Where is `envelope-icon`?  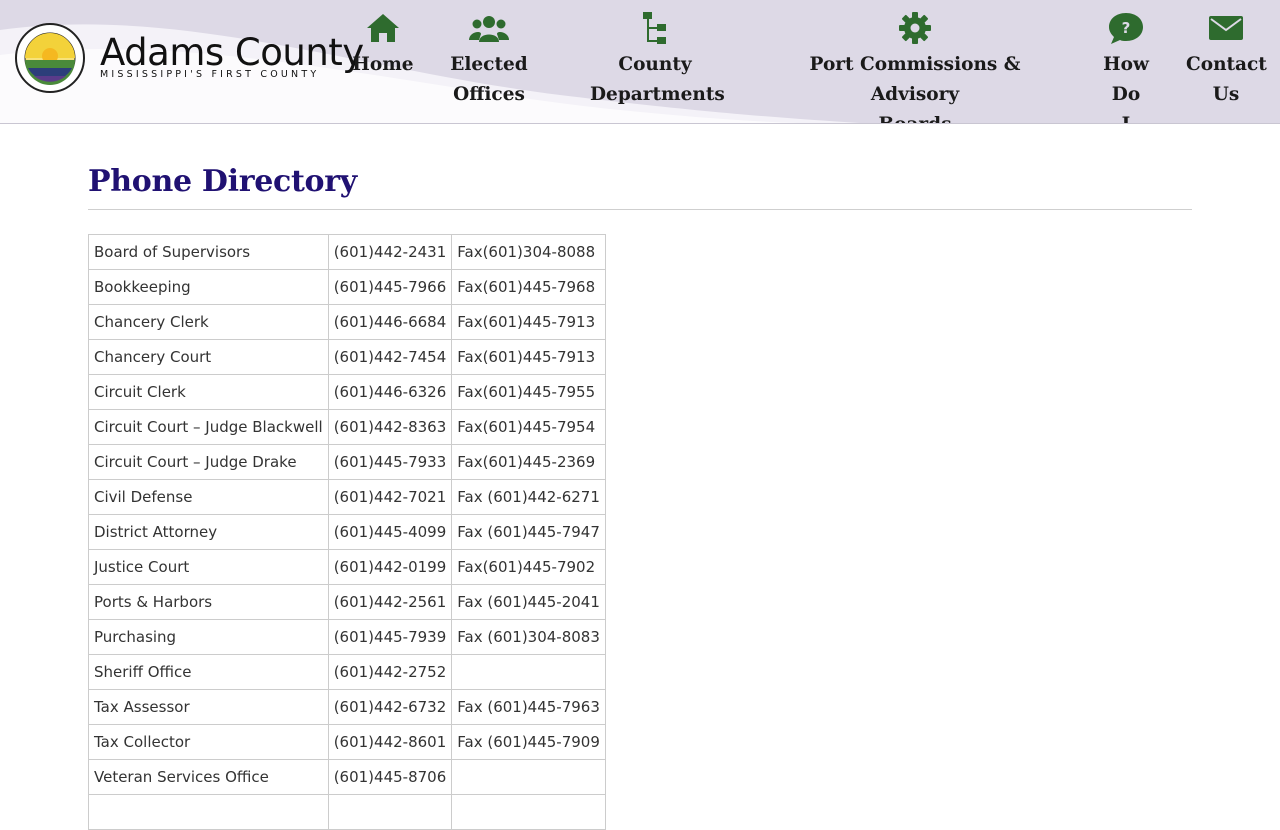
envelope-icon is located at coordinates (1226, 28).